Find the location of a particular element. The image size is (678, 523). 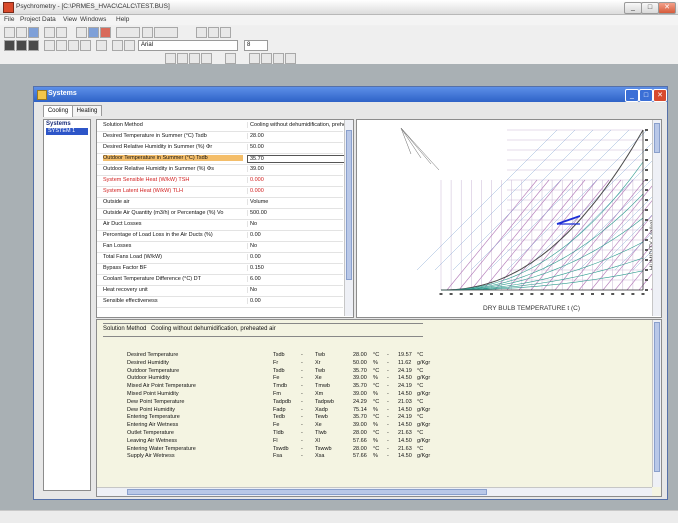

grid-row-value: Volume is located at coordinates (296, 202).